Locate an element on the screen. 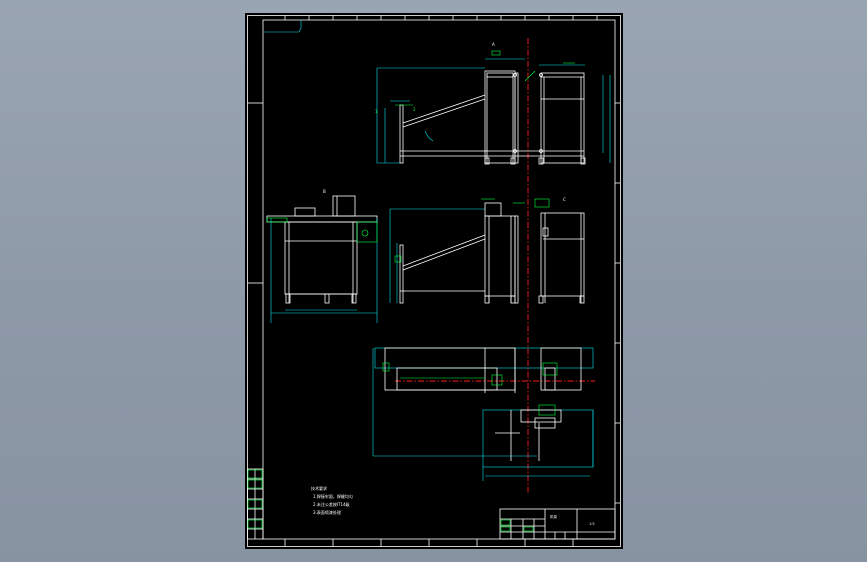 The width and height of the screenshot is (867, 562). notes-line-2: 2.未注公差按IT14级 is located at coordinates (331, 504).